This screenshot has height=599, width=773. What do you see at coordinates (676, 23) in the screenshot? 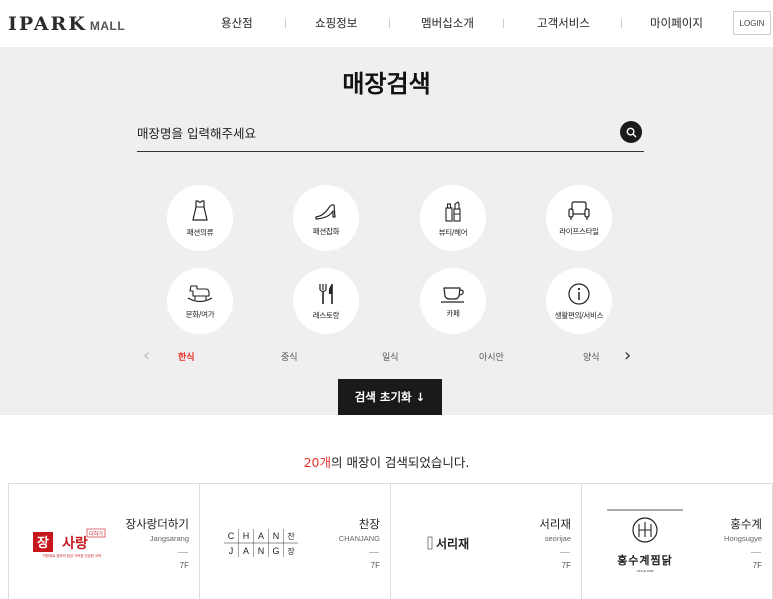
I see `nav-item-mypage: 마이페이지` at bounding box center [676, 23].